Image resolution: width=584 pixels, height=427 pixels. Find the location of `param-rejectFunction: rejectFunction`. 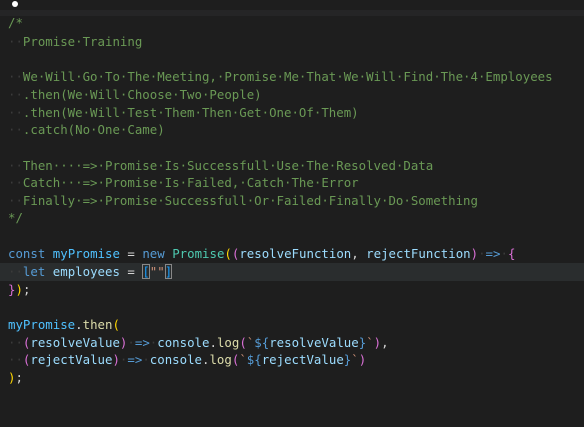

param-rejectFunction: rejectFunction is located at coordinates (418, 253).